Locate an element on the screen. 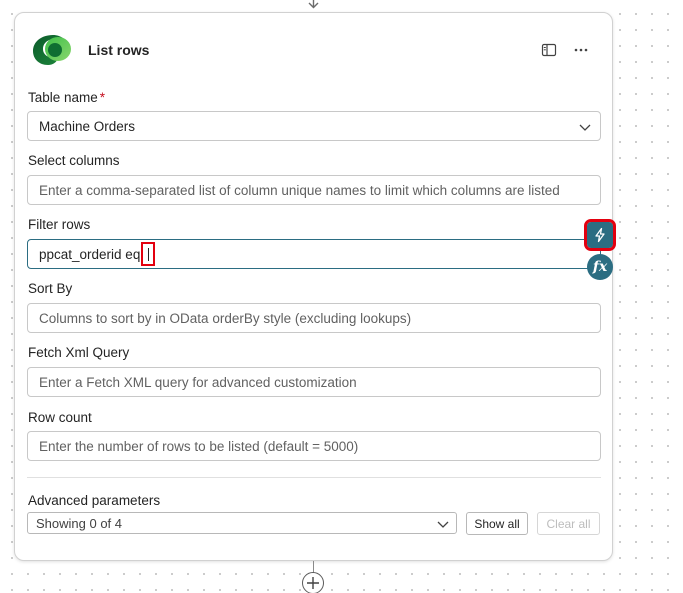 The width and height of the screenshot is (683, 593). lightning-icon is located at coordinates (600, 235).